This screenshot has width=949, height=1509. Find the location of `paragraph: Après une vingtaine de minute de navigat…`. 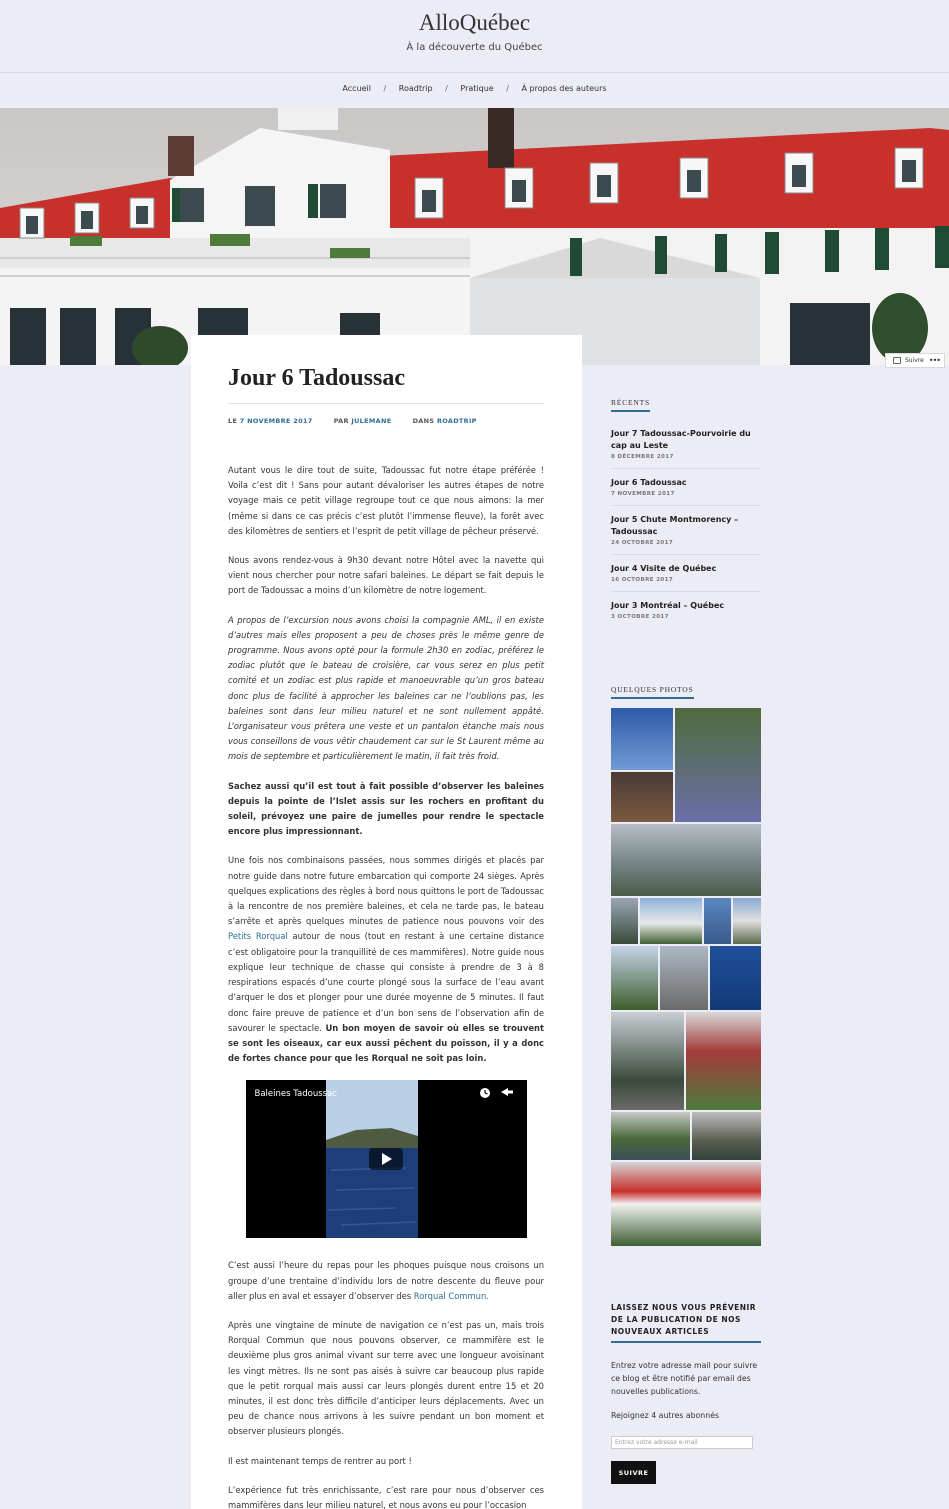

paragraph: Après une vingtaine de minute de navigat… is located at coordinates (386, 1378).